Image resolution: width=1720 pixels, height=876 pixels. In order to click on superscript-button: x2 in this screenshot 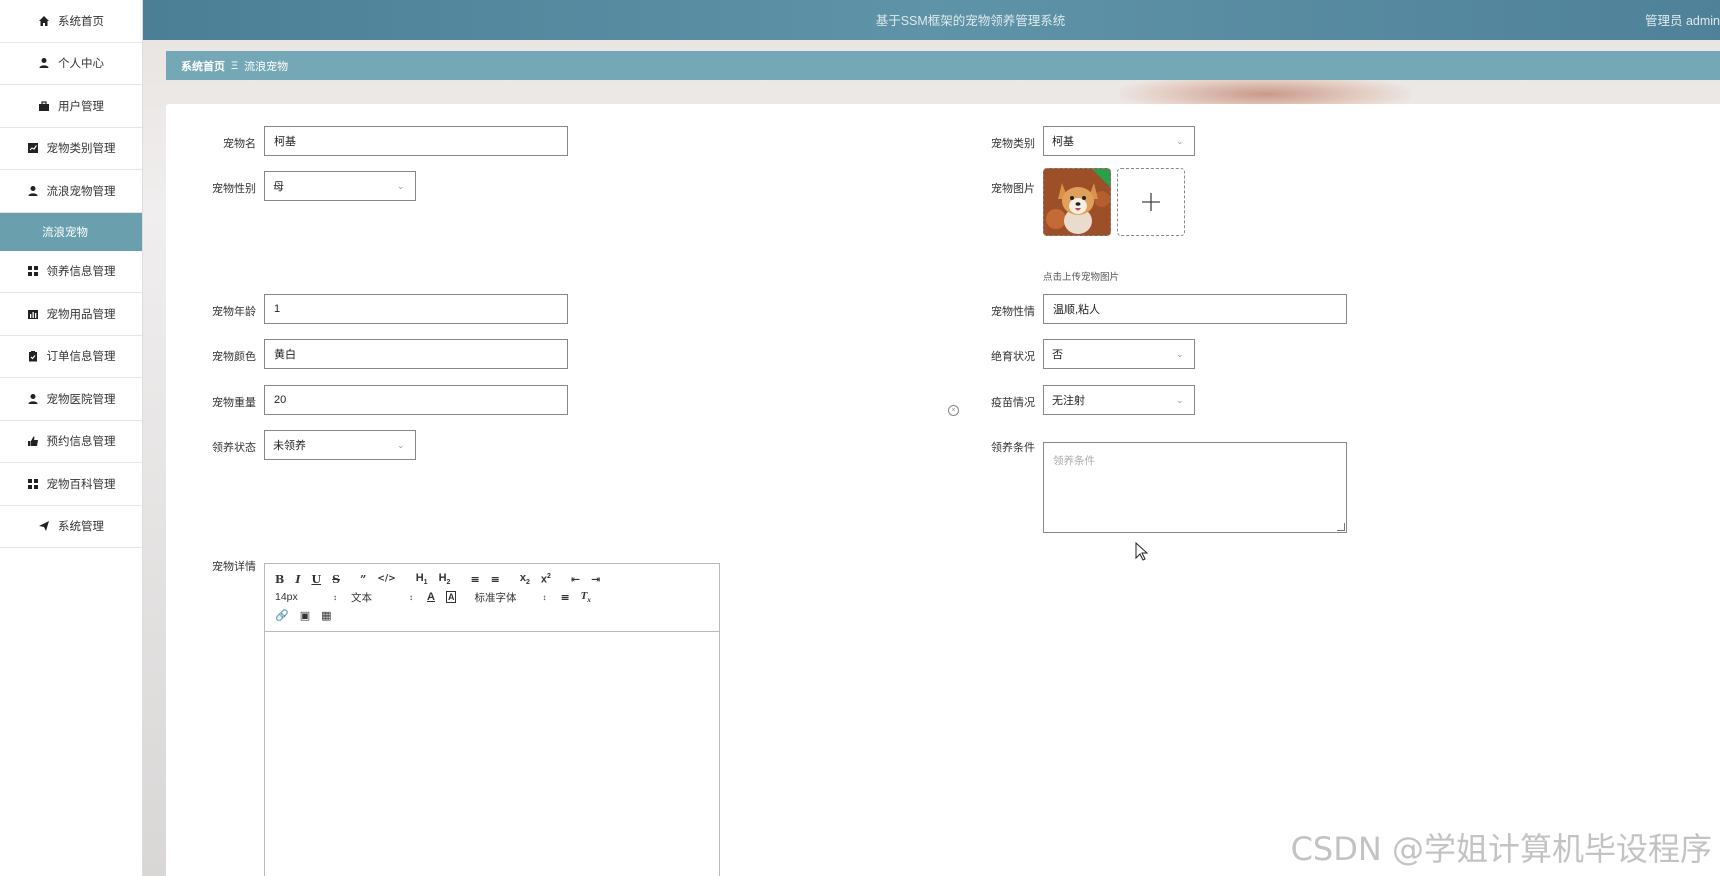, I will do `click(546, 579)`.